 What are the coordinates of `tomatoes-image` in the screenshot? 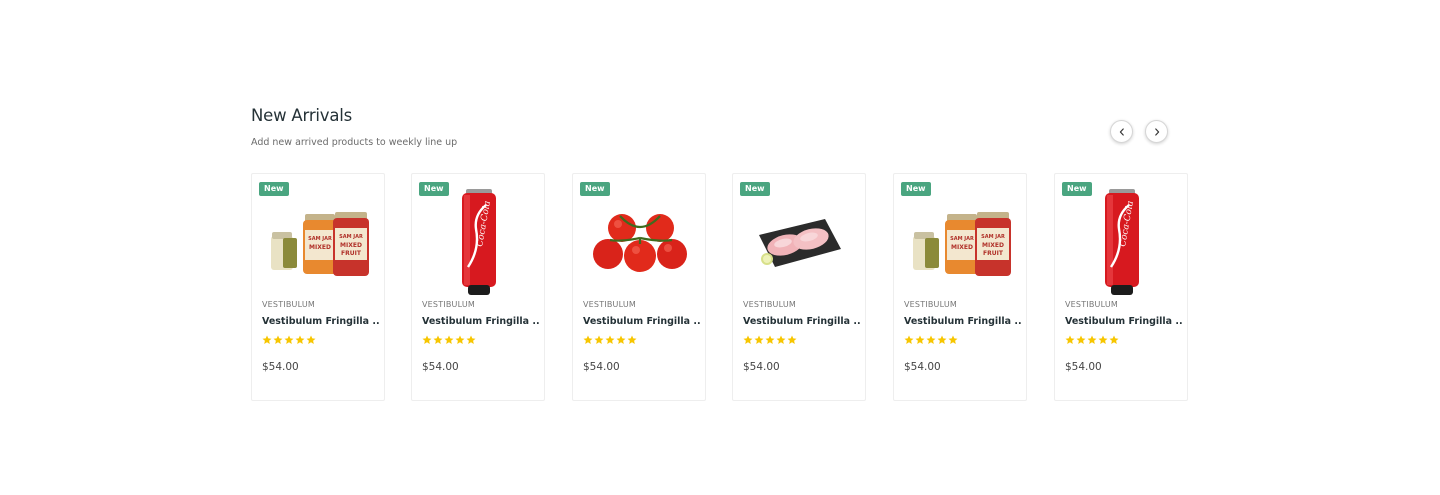 It's located at (640, 243).